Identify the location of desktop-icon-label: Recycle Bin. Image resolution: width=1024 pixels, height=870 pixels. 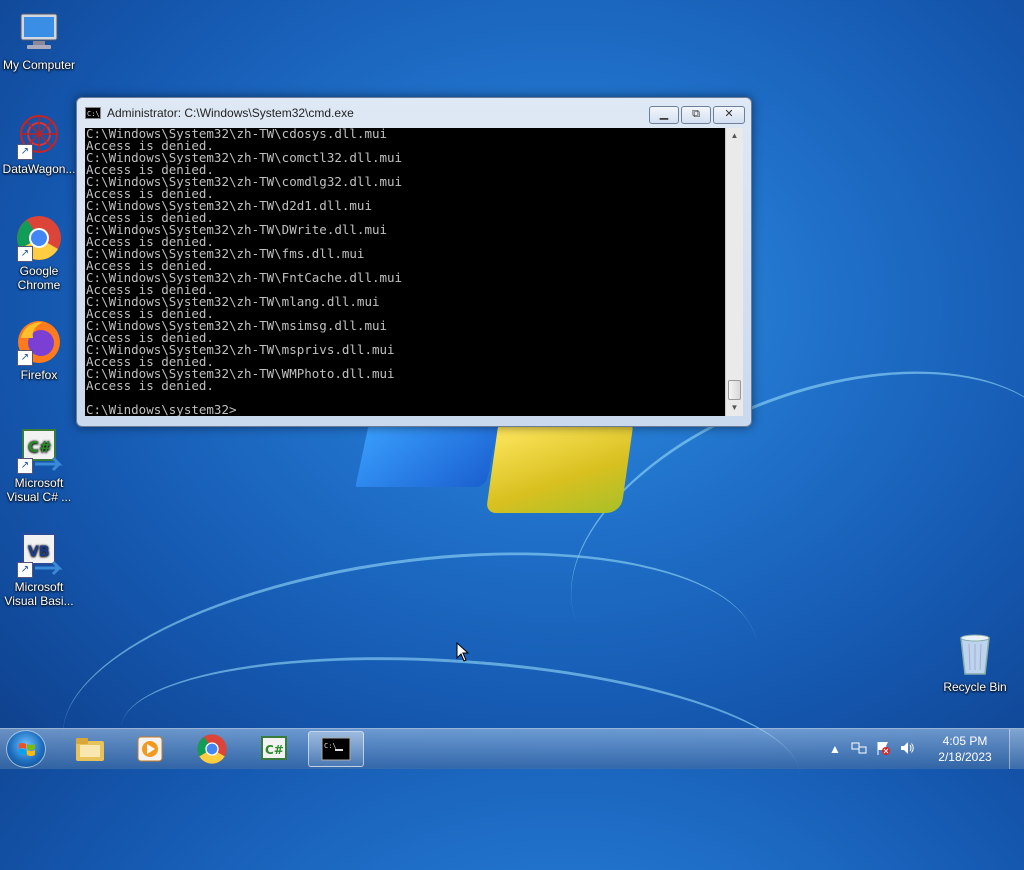
(975, 687).